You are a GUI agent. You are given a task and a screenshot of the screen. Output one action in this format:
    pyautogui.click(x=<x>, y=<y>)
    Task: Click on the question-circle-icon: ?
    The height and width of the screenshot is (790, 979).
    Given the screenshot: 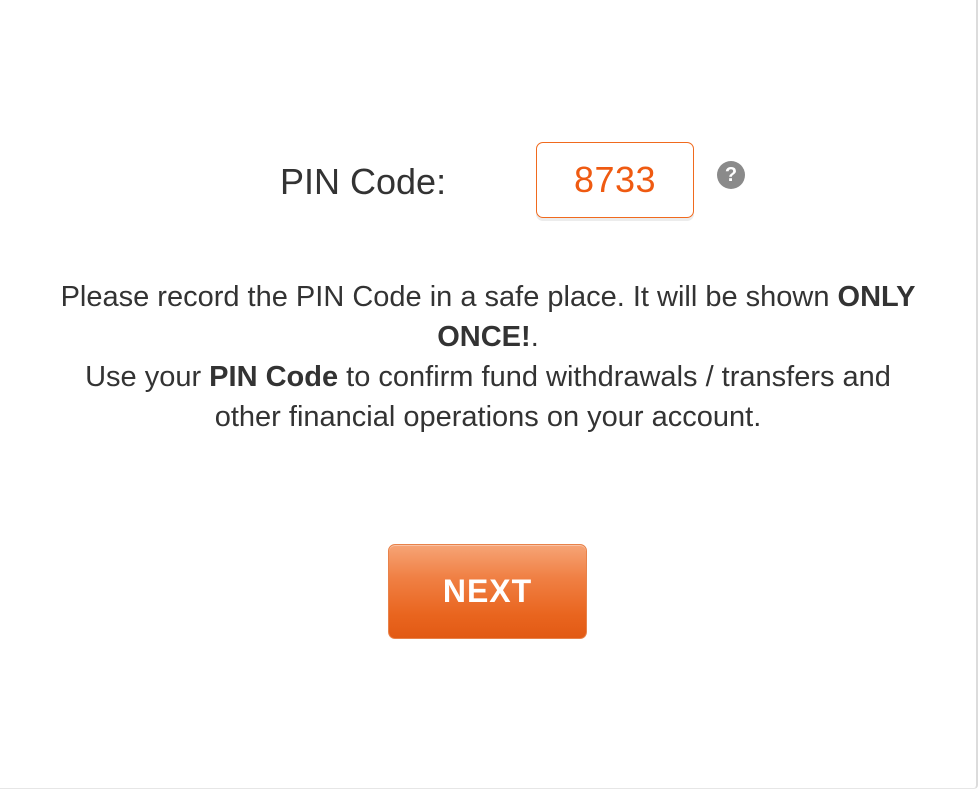 What is the action you would take?
    pyautogui.click(x=731, y=175)
    